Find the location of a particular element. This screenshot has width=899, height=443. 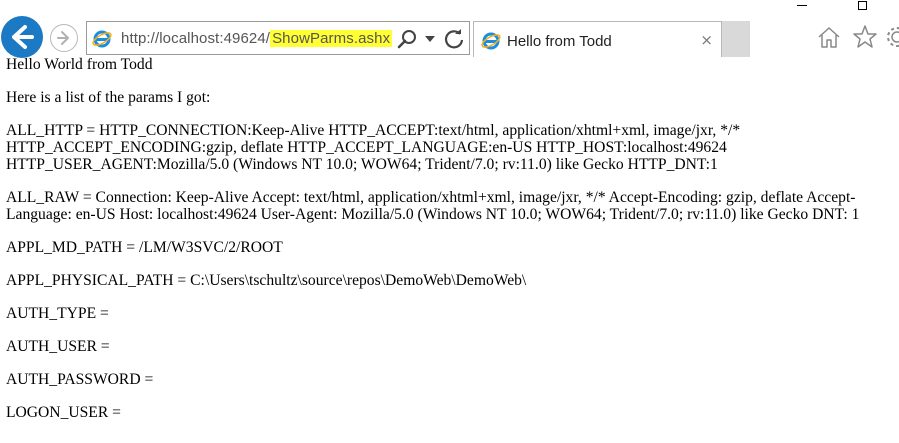

forward-button is located at coordinates (64, 38).